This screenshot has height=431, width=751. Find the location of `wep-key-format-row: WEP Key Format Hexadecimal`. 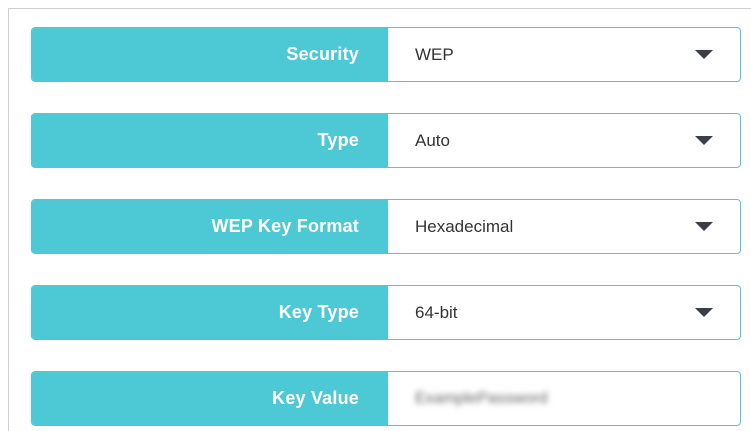

wep-key-format-row: WEP Key Format Hexadecimal is located at coordinates (386, 226).